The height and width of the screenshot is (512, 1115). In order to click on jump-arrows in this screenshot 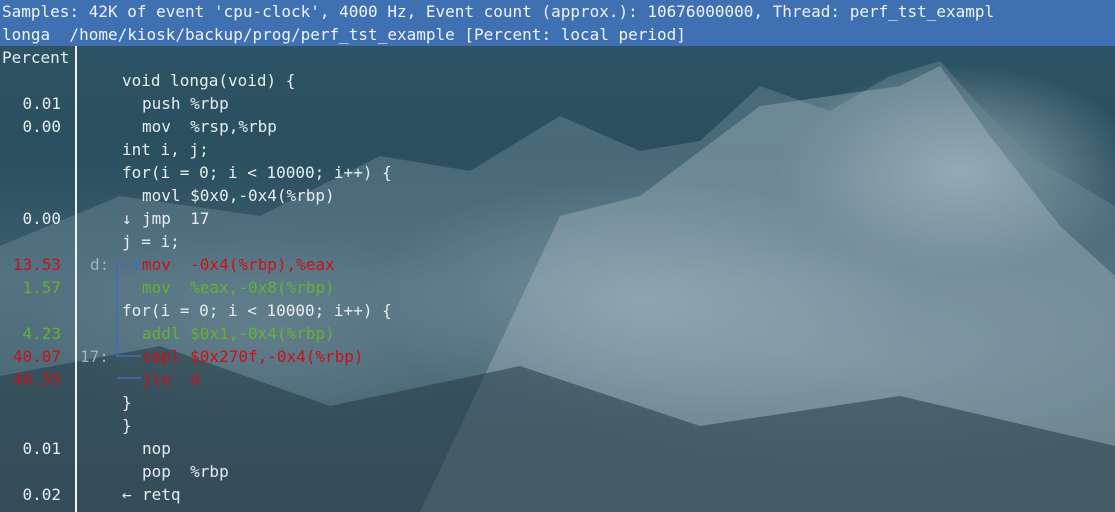, I will do `click(128, 319)`.